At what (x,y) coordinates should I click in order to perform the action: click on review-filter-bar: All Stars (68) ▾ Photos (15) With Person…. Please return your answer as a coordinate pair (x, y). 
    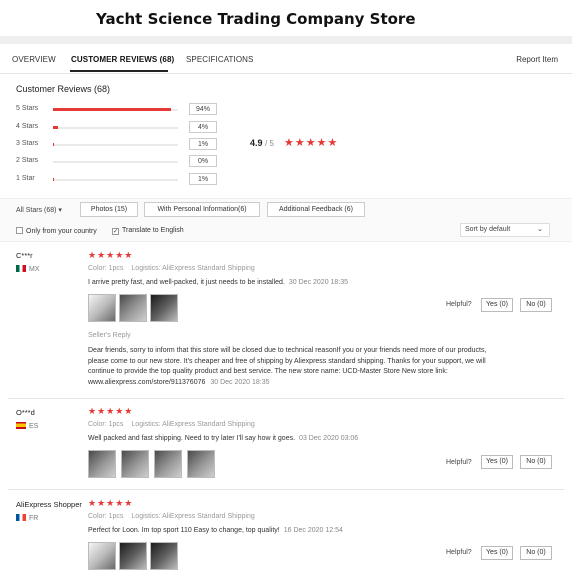
    Looking at the image, I should click on (286, 220).